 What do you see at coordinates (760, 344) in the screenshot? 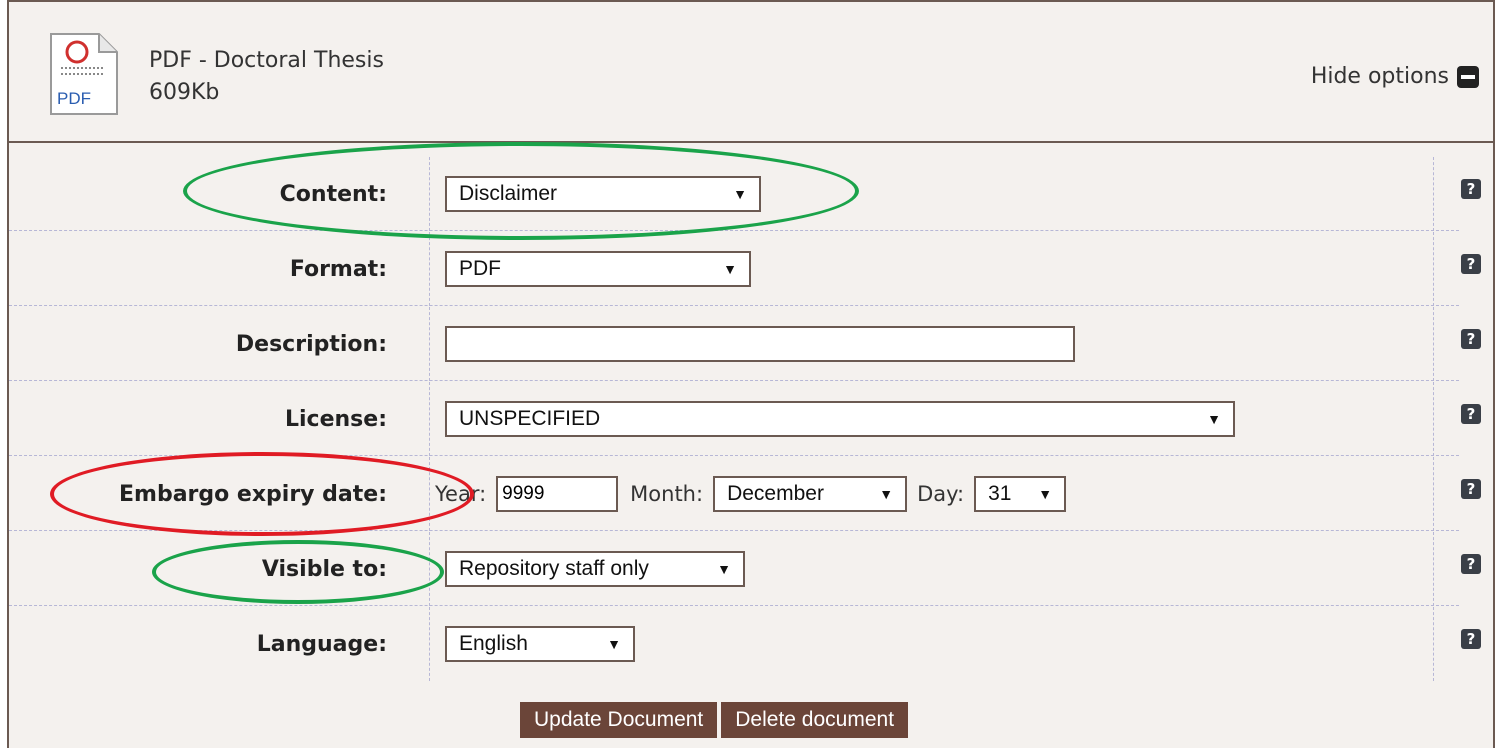
I see `description-input` at bounding box center [760, 344].